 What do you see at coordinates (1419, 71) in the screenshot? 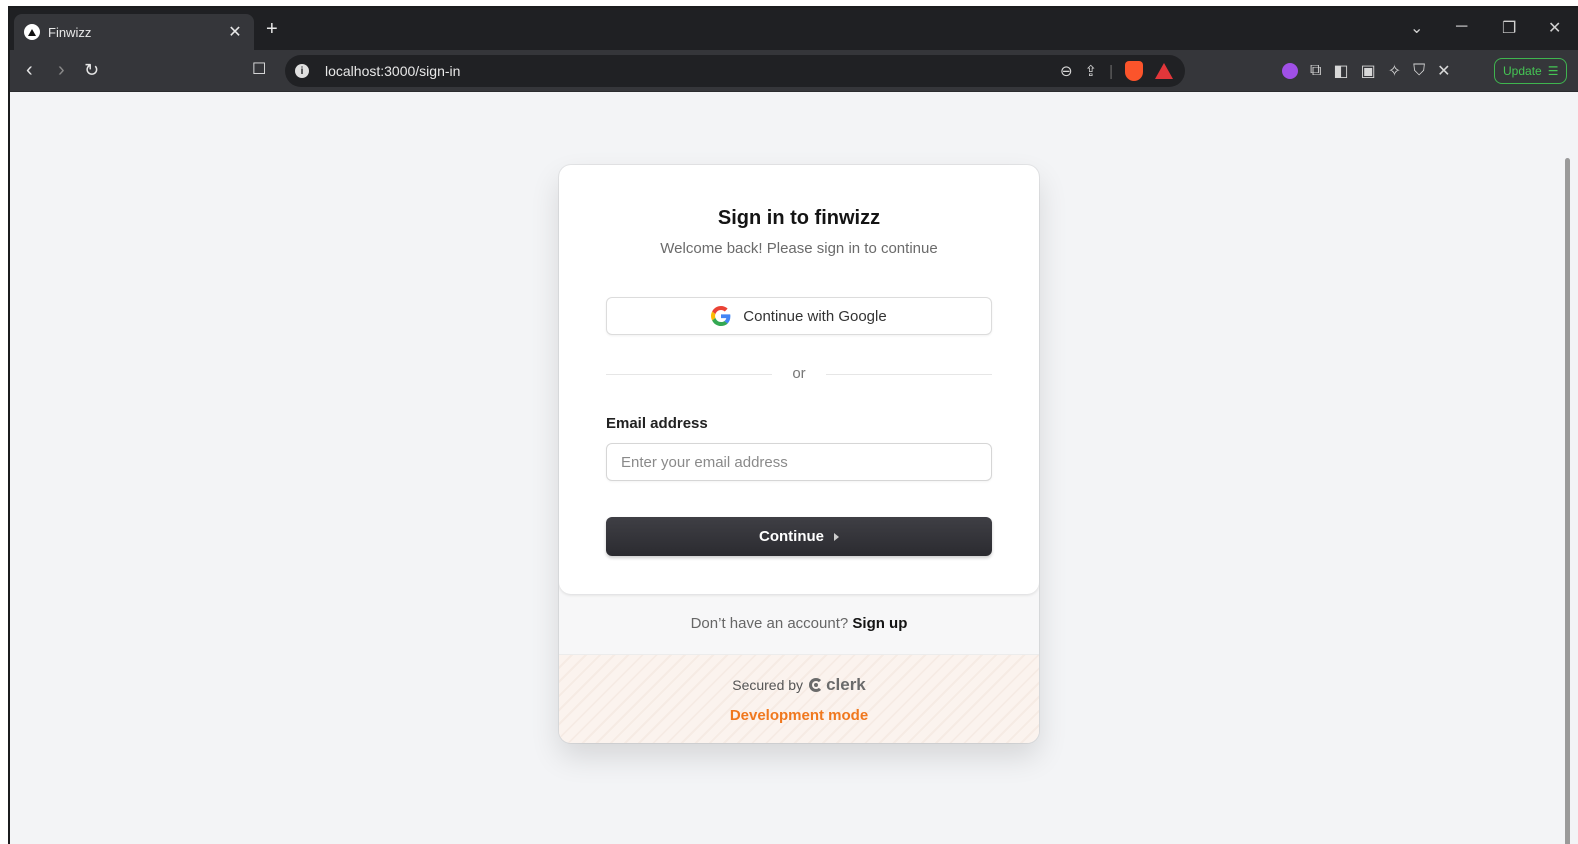
I see `vpn-shield-icon: ⛉` at bounding box center [1419, 71].